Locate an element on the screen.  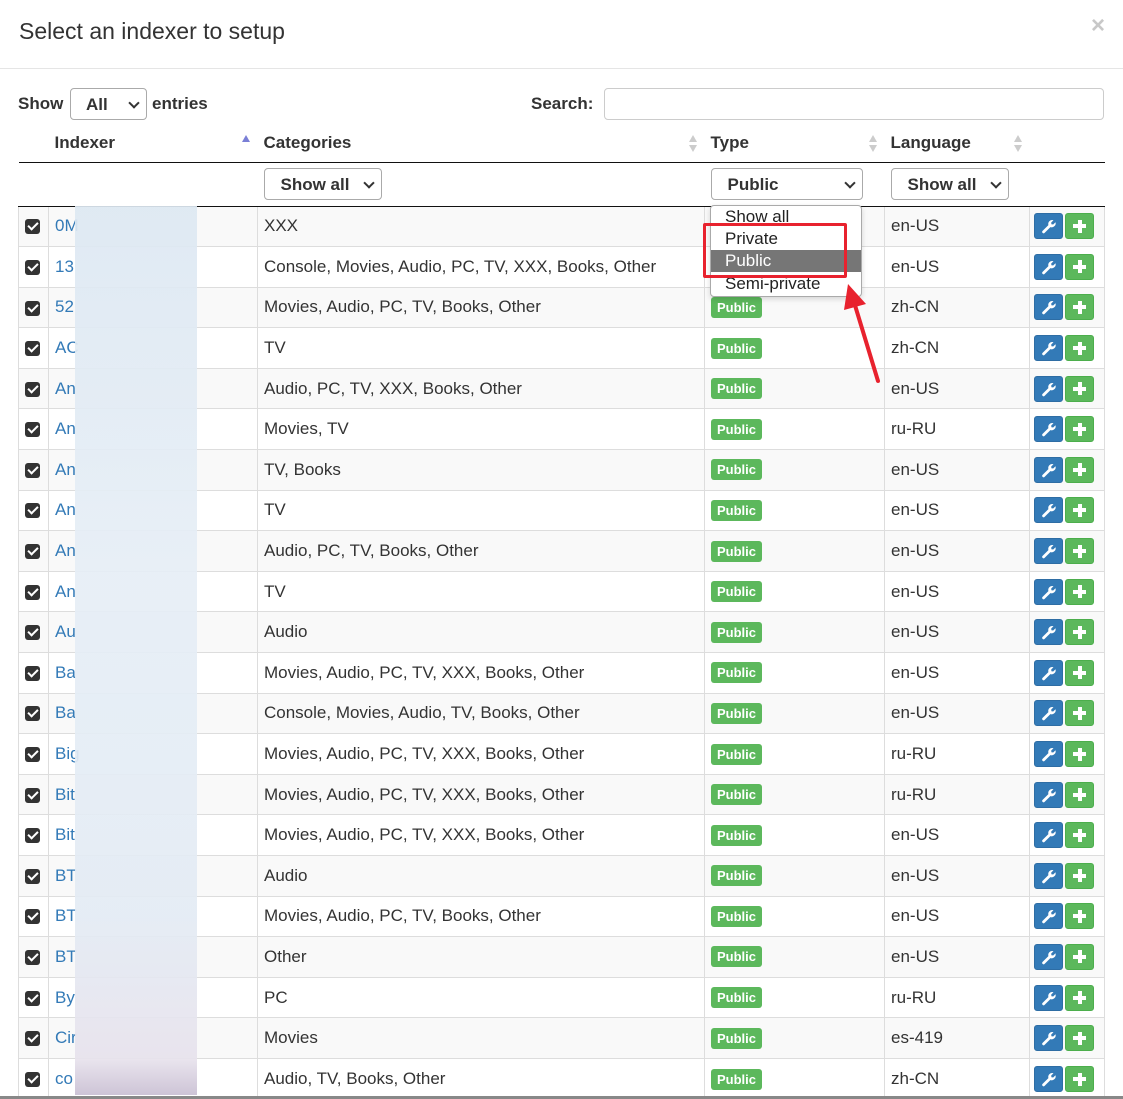
filter-categories-select: Show all is located at coordinates (322, 184).